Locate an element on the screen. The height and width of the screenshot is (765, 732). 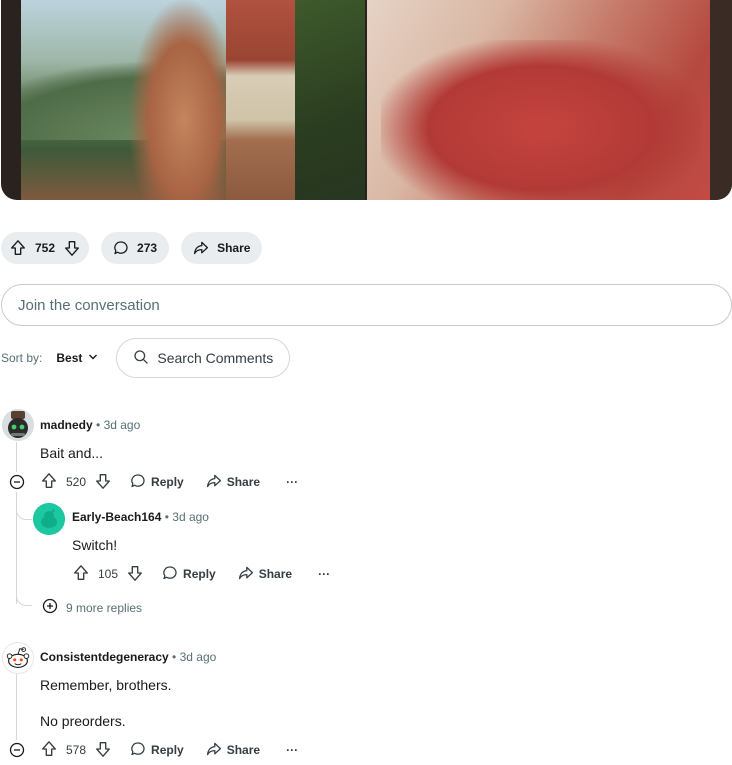
sort-dropdown: Best is located at coordinates (77, 358).